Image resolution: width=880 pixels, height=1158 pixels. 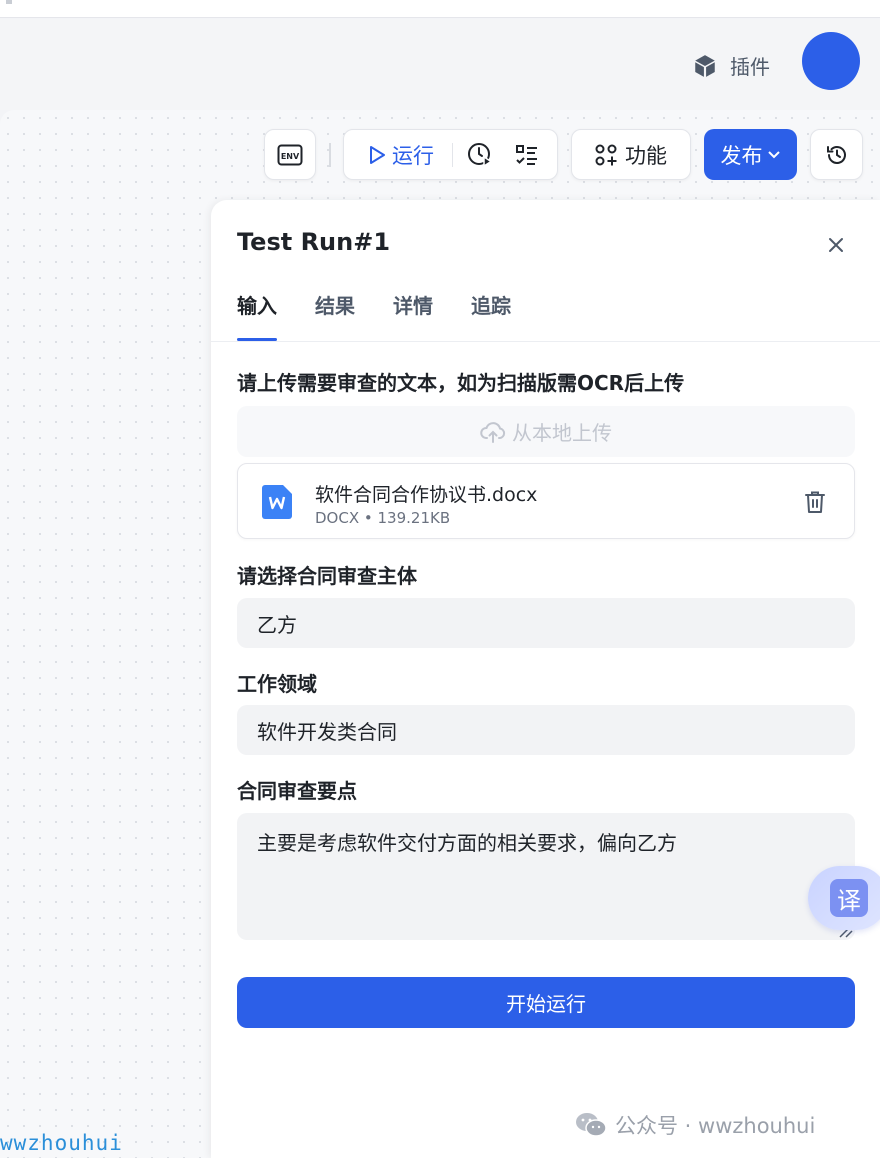 What do you see at coordinates (705, 65) in the screenshot?
I see `cube-icon` at bounding box center [705, 65].